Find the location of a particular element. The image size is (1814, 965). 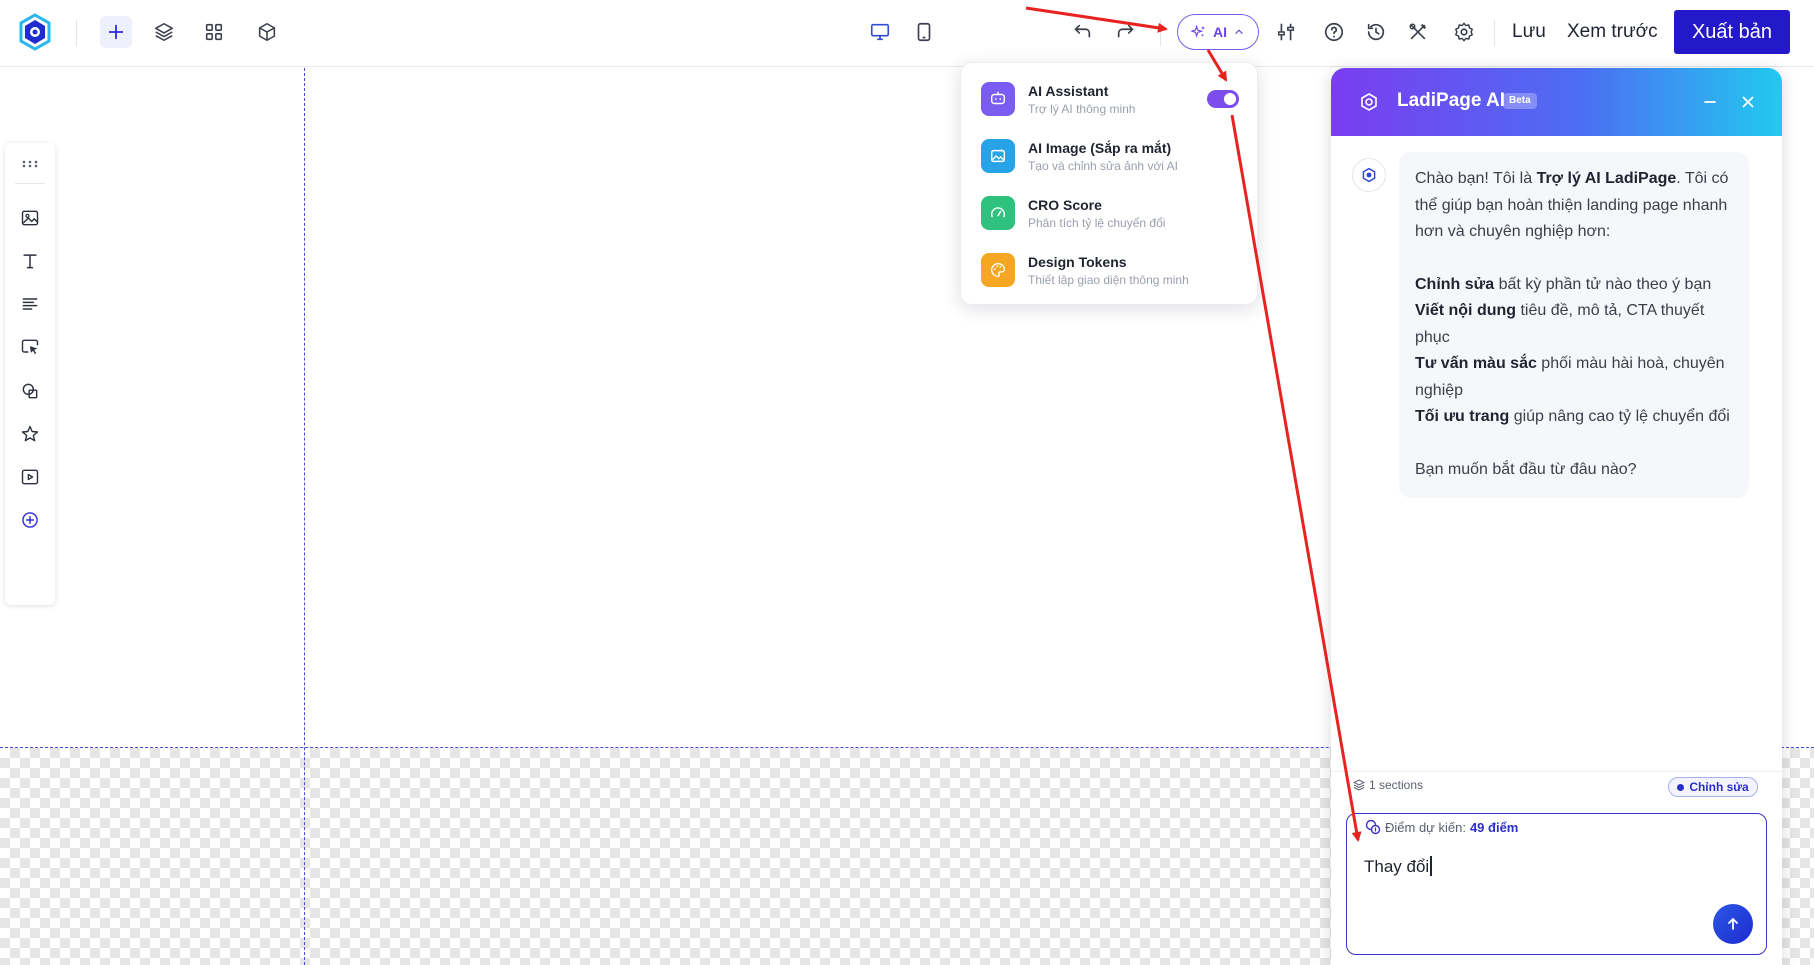

preview-button: Xem trước is located at coordinates (1612, 32).